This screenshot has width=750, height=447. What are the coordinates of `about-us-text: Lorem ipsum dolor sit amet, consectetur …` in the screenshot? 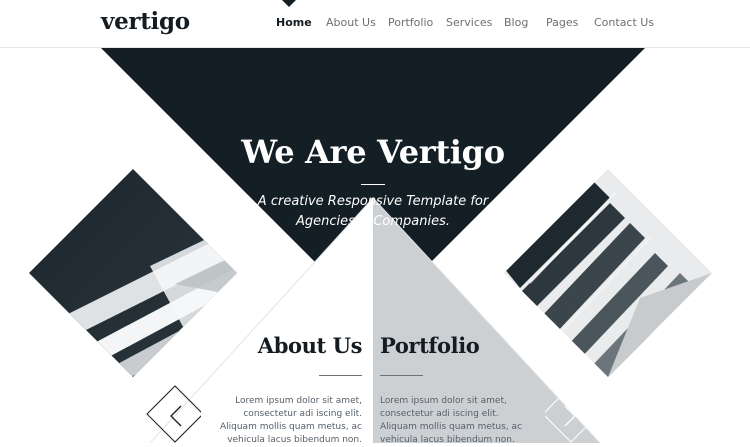 It's located at (291, 421).